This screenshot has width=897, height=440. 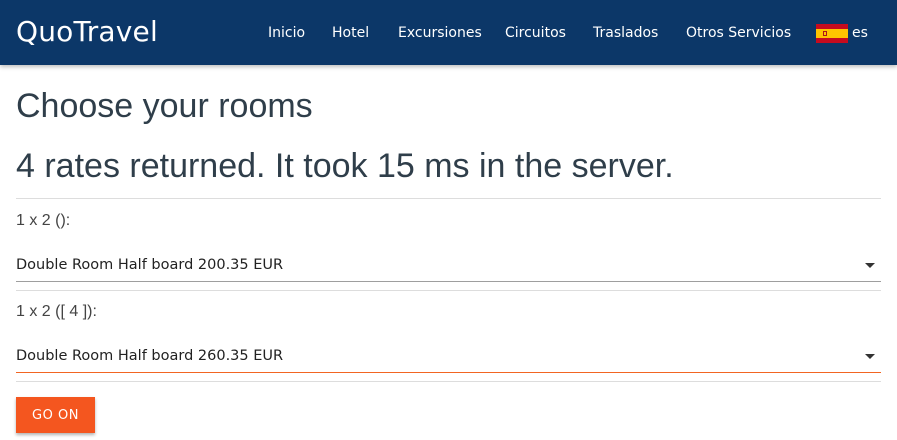 I want to click on select-underline-active, so click(x=448, y=372).